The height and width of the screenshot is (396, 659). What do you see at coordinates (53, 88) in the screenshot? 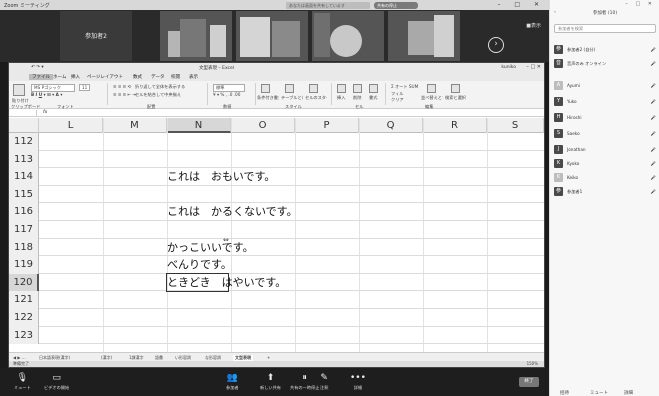
I see `font-select: MS Pゴシック` at bounding box center [53, 88].